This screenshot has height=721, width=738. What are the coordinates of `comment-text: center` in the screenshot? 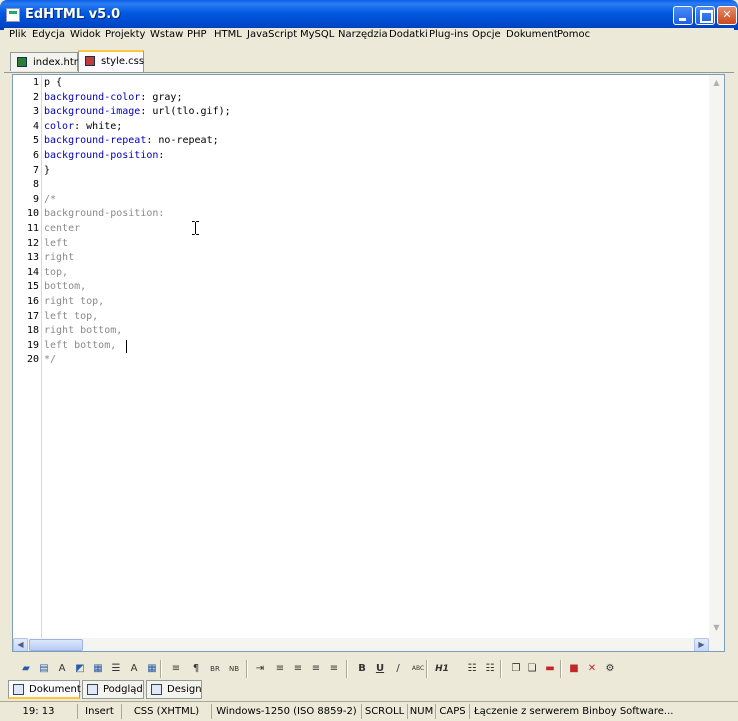 It's located at (62, 228).